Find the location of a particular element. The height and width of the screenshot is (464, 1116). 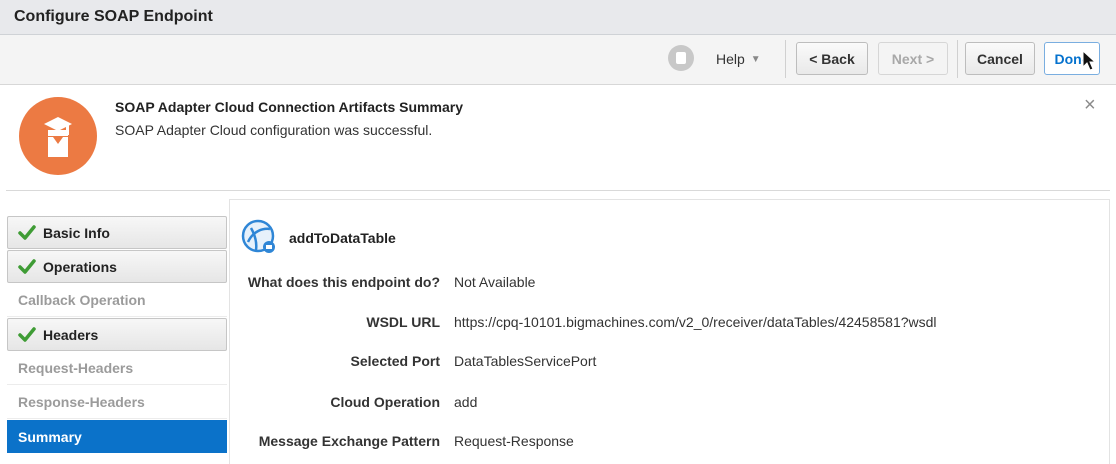

close-icon: × is located at coordinates (1090, 105).